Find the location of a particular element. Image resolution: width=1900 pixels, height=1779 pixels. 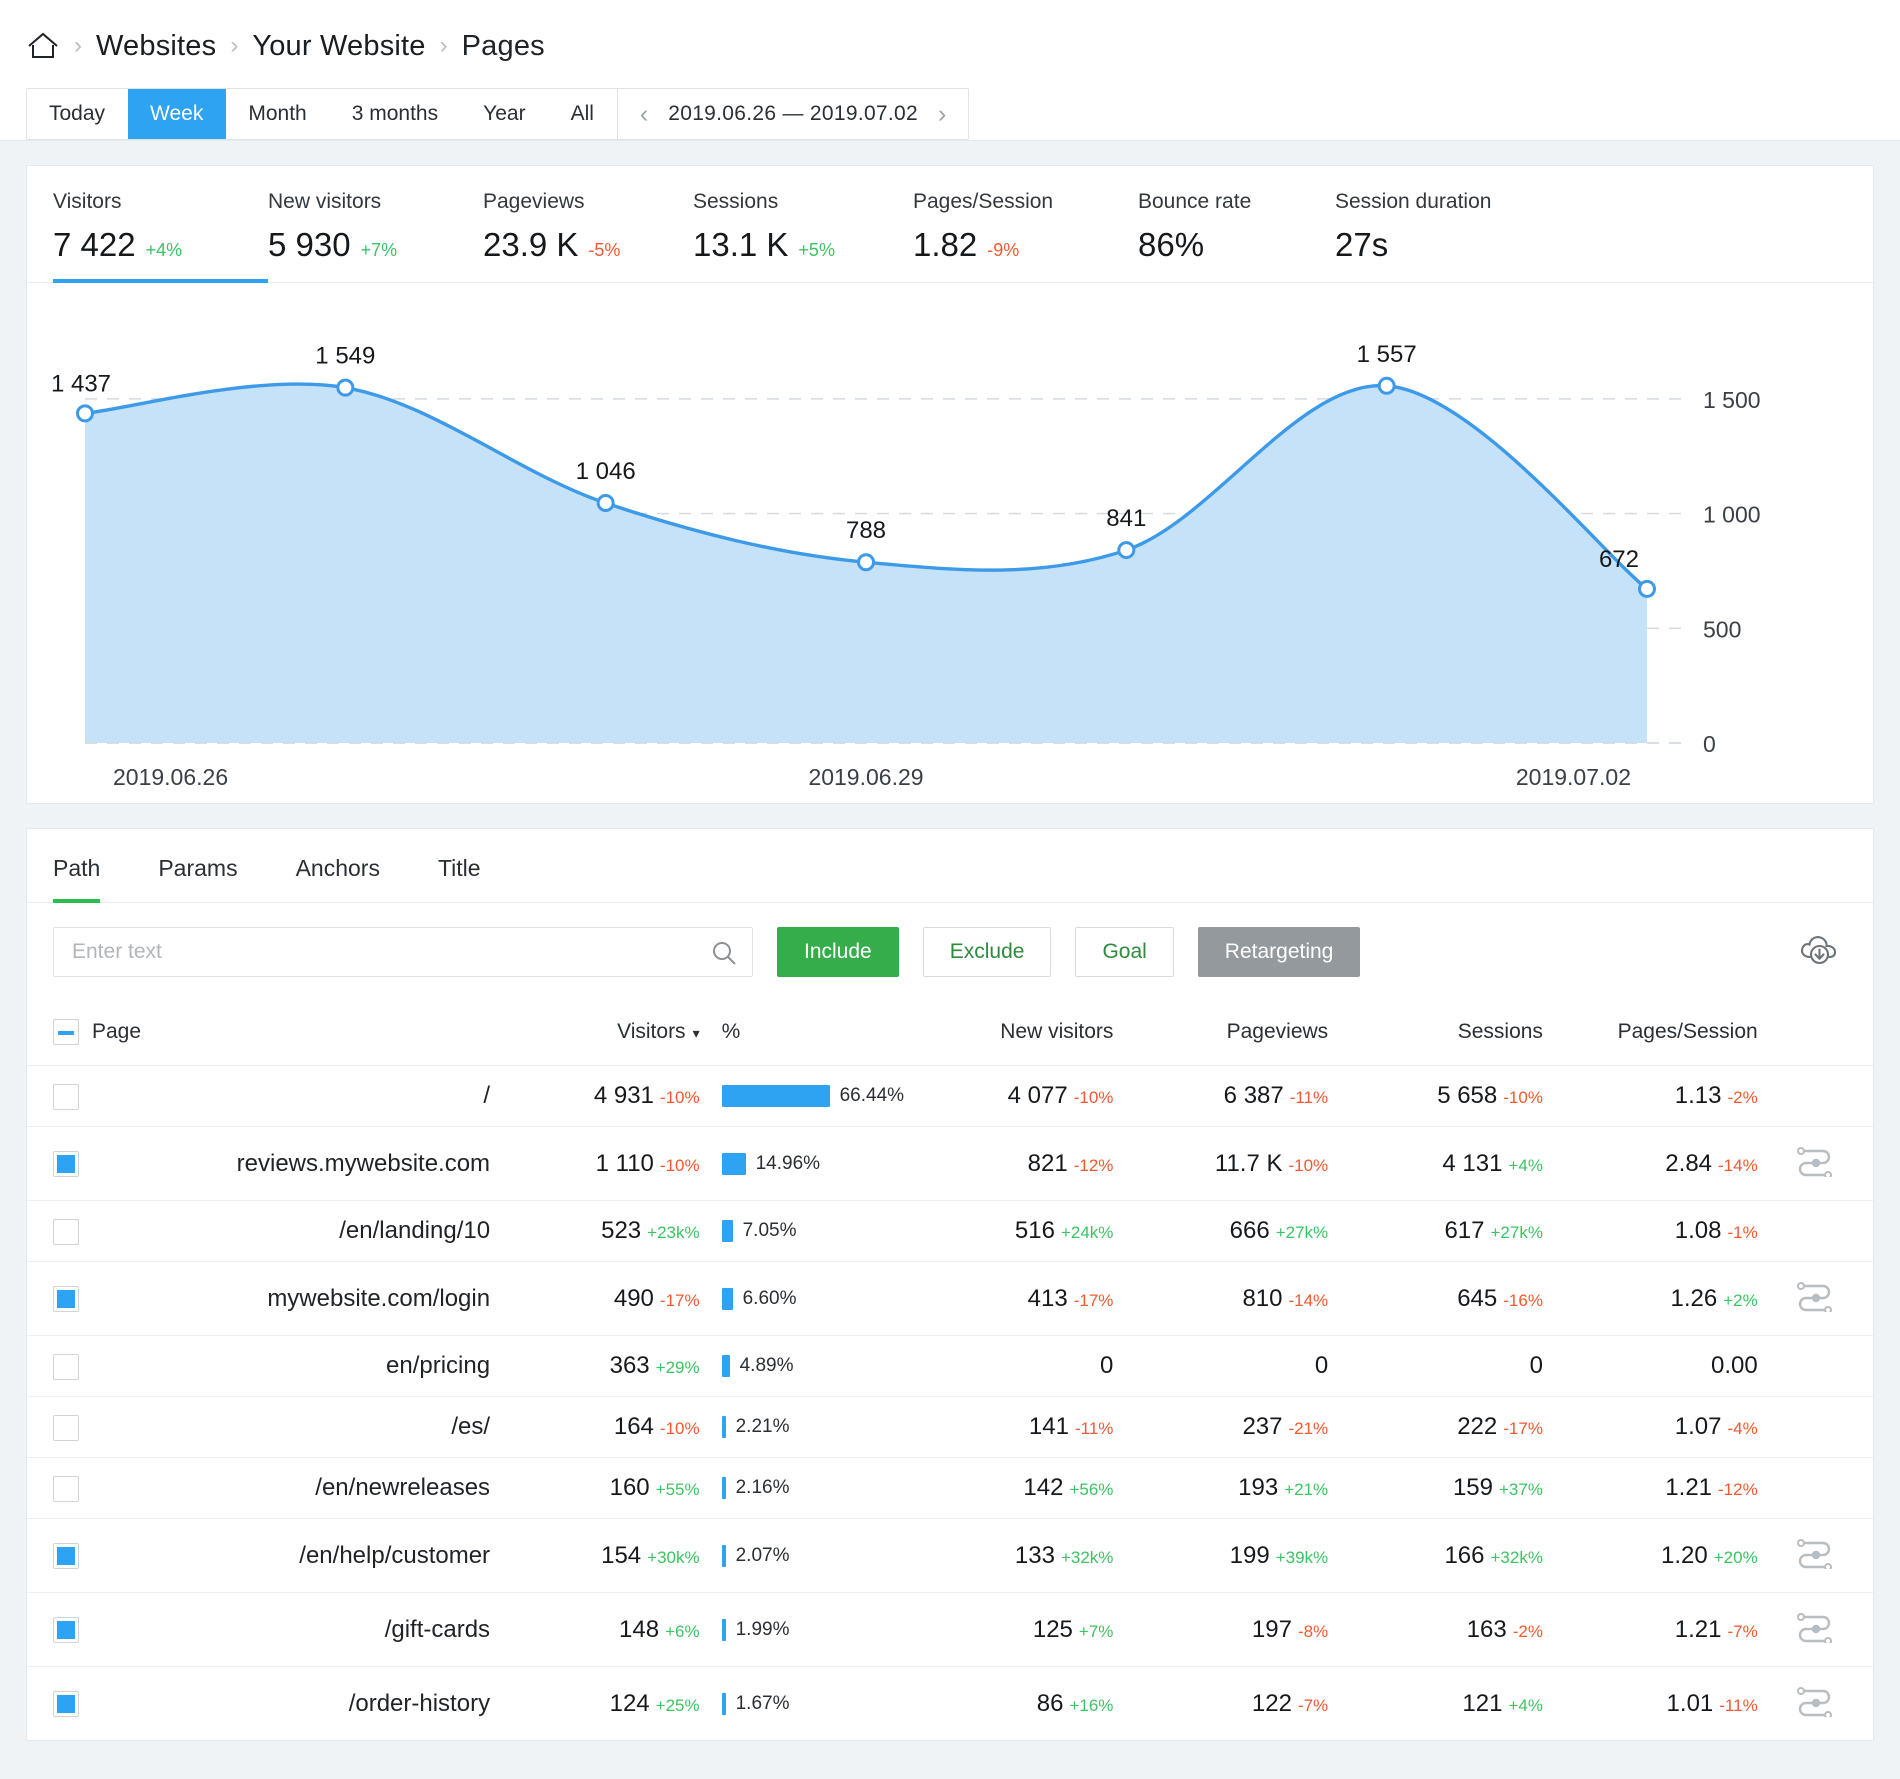

breadcrumb-item-your-website: Your Website is located at coordinates (338, 46).